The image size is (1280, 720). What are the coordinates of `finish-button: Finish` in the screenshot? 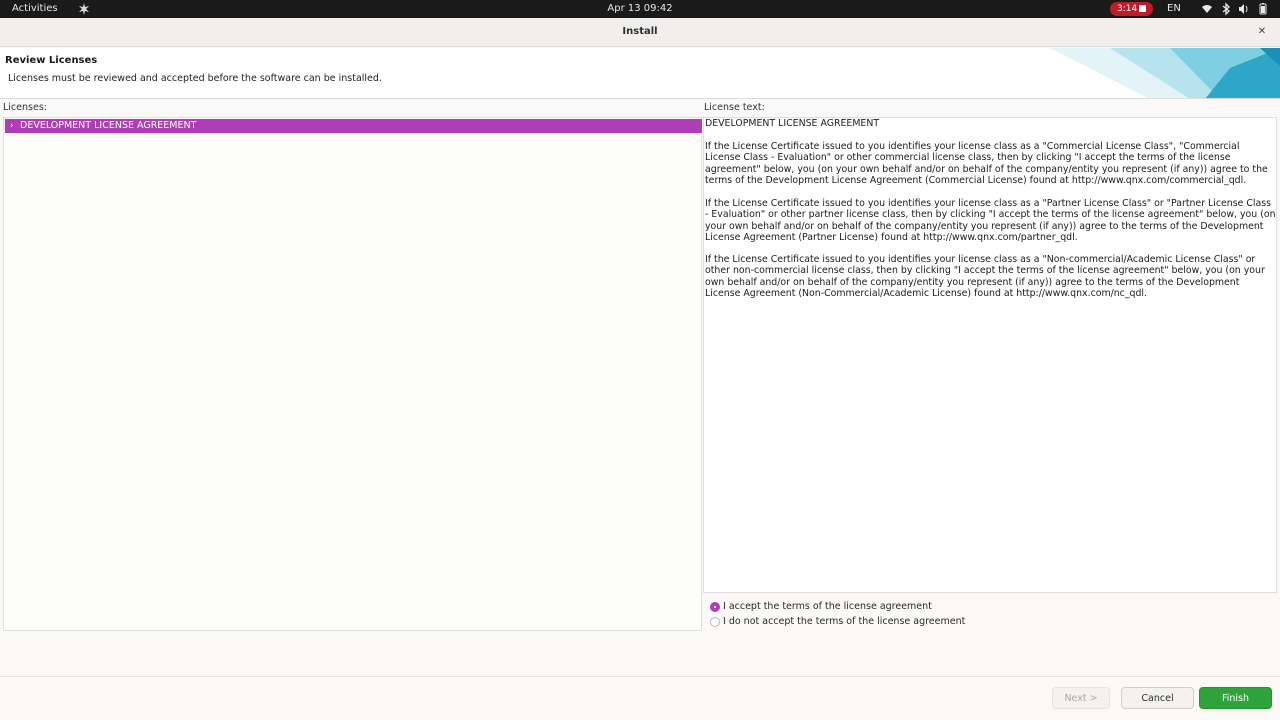 It's located at (1235, 698).